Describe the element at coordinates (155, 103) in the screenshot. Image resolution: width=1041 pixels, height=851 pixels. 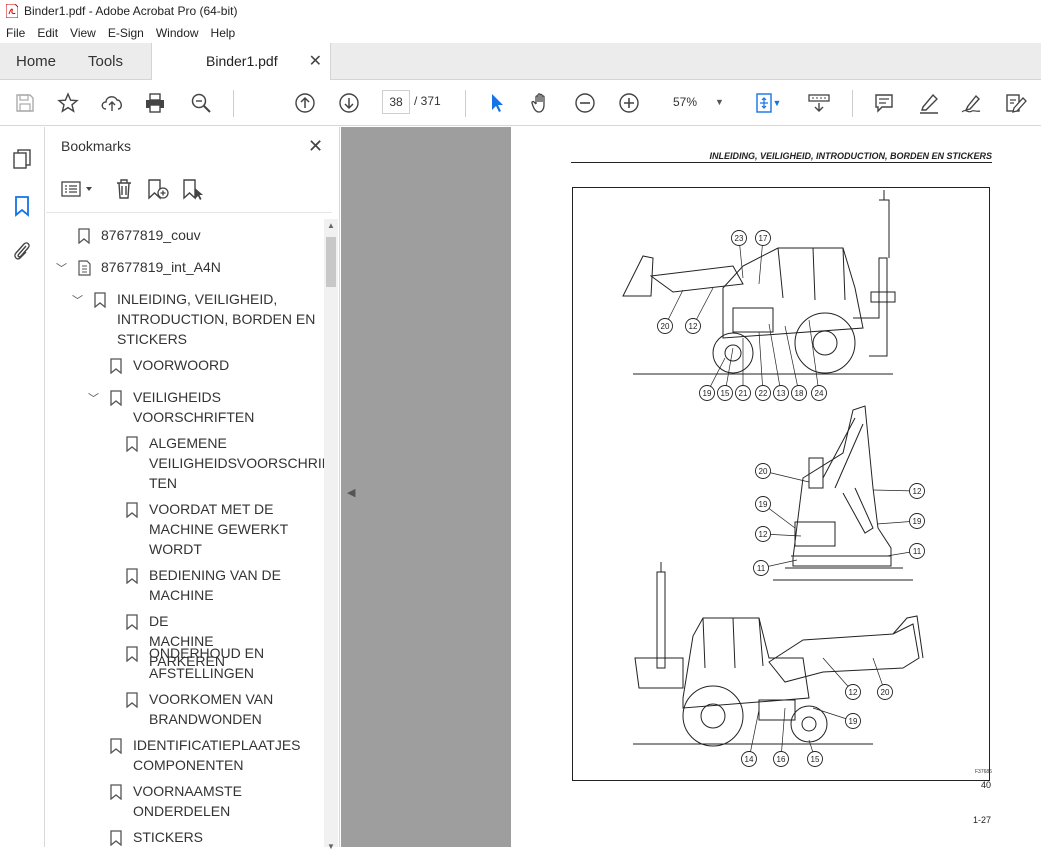
I see `print-icon` at that location.